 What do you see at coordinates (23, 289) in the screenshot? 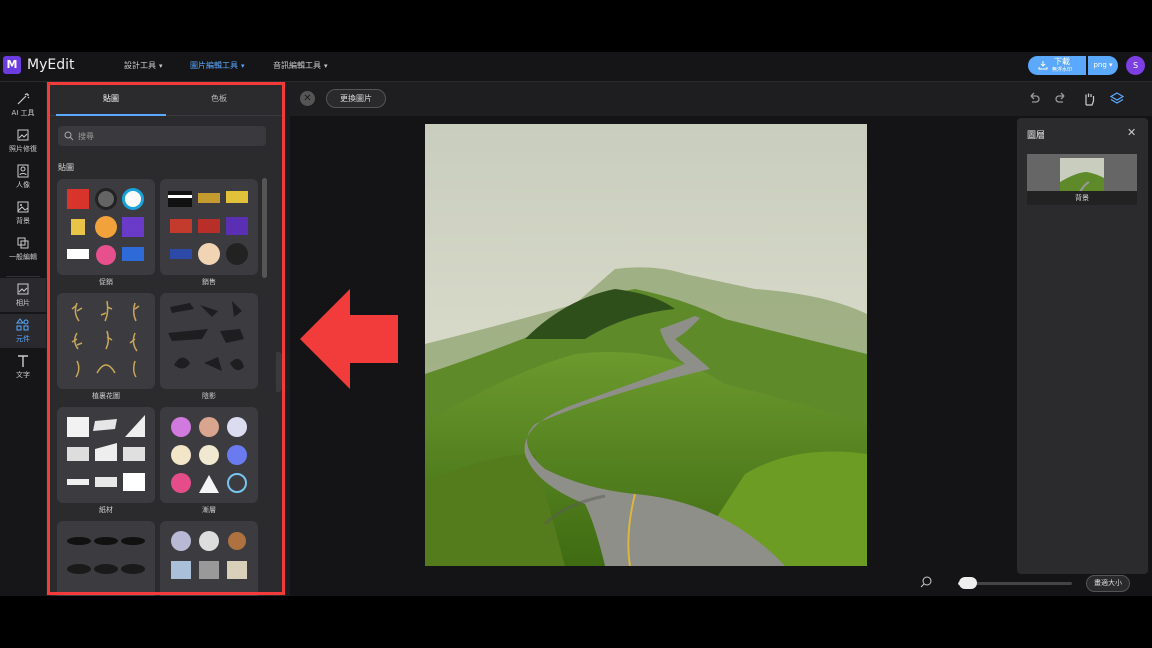
I see `photo-icon` at bounding box center [23, 289].